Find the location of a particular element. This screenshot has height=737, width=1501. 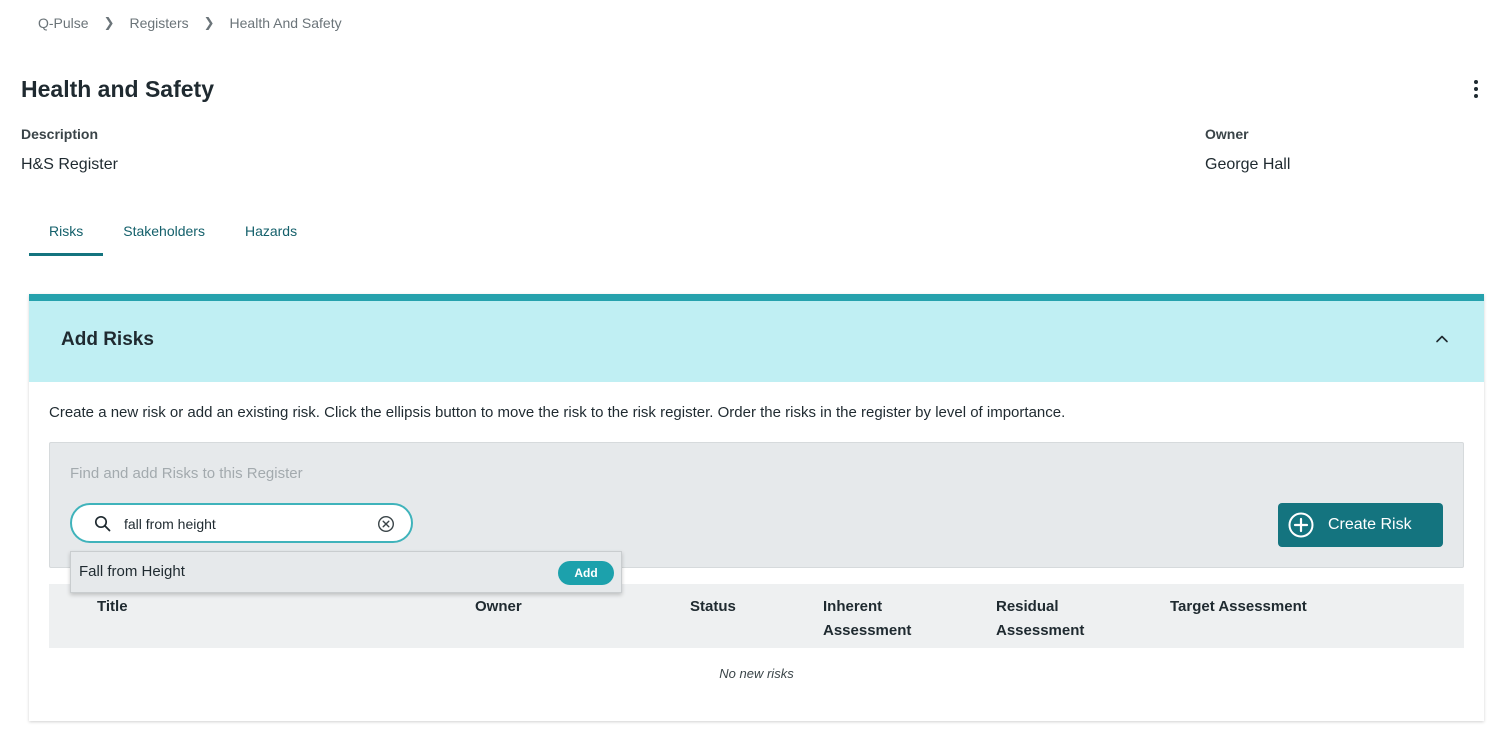

create-risk-label: Create Risk is located at coordinates (1370, 524).